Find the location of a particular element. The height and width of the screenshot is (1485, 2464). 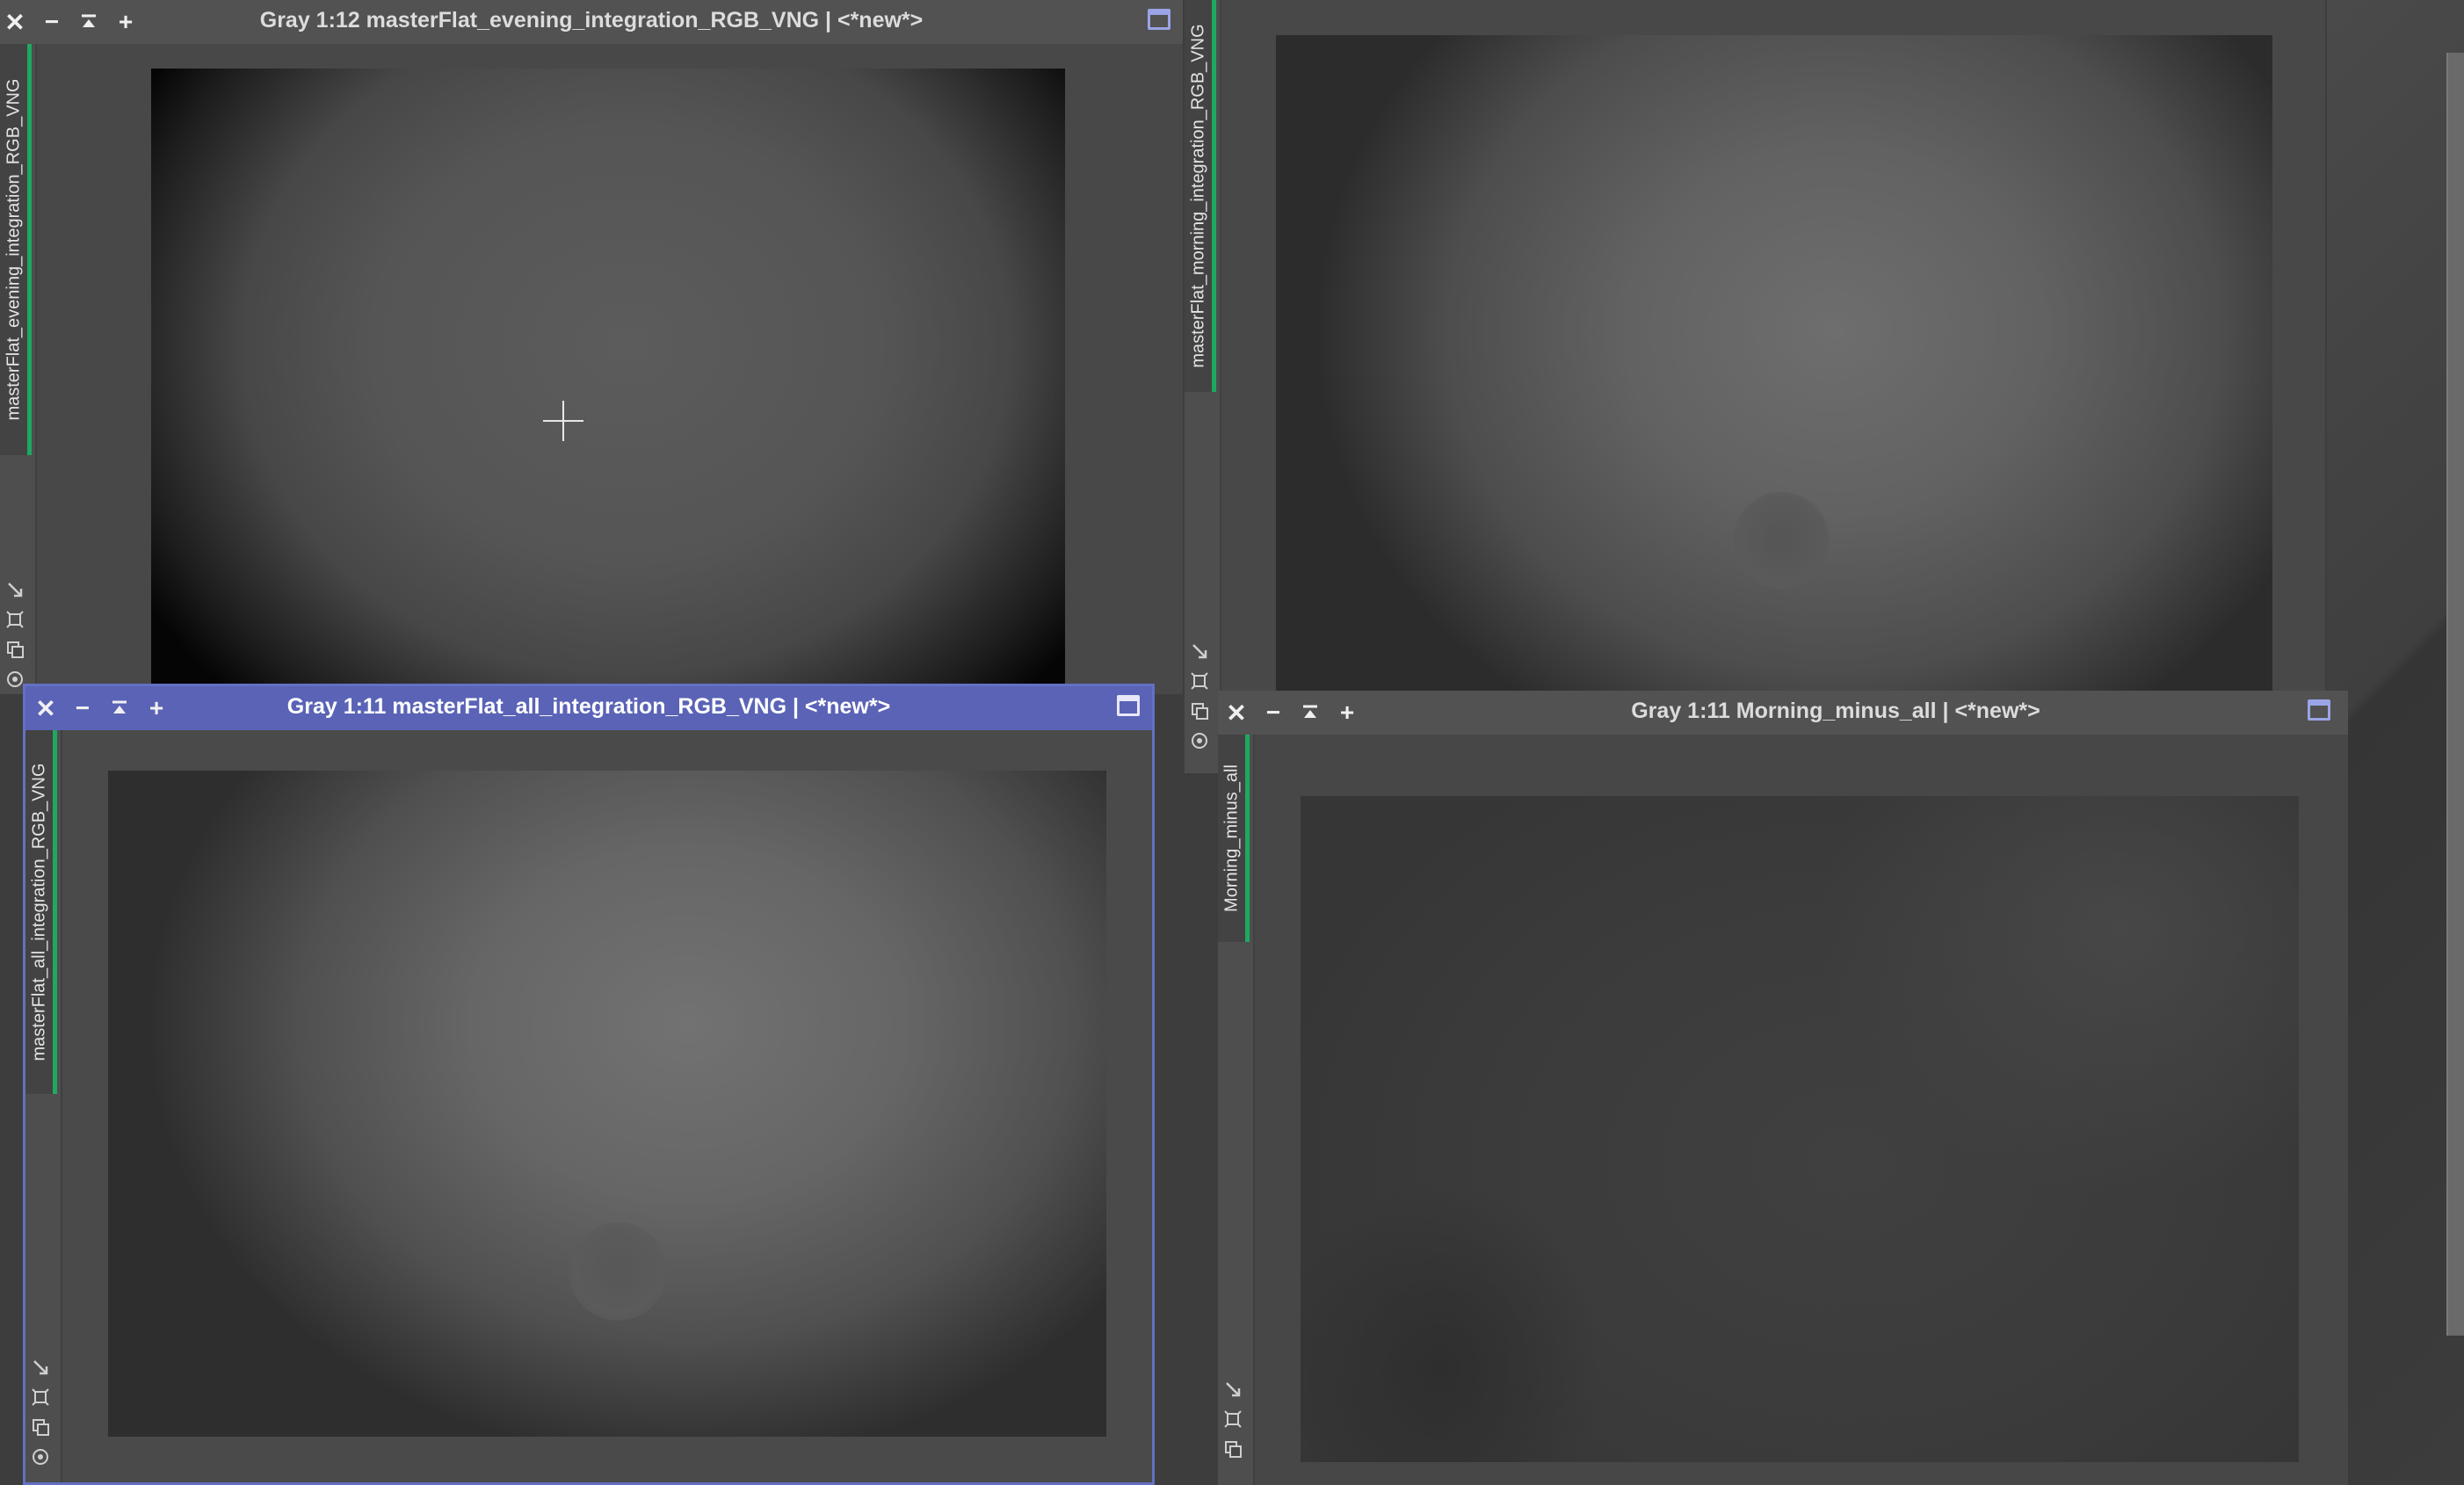

window-sidebar: Morning_minus_all is located at coordinates (1236, 1110).